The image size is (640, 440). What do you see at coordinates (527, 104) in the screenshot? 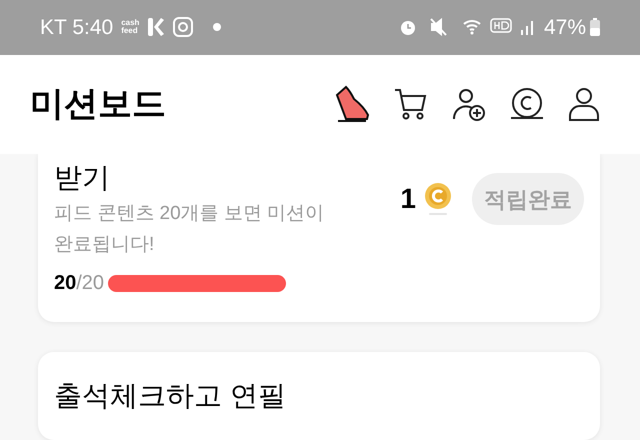
I see `coin-outline-icon` at bounding box center [527, 104].